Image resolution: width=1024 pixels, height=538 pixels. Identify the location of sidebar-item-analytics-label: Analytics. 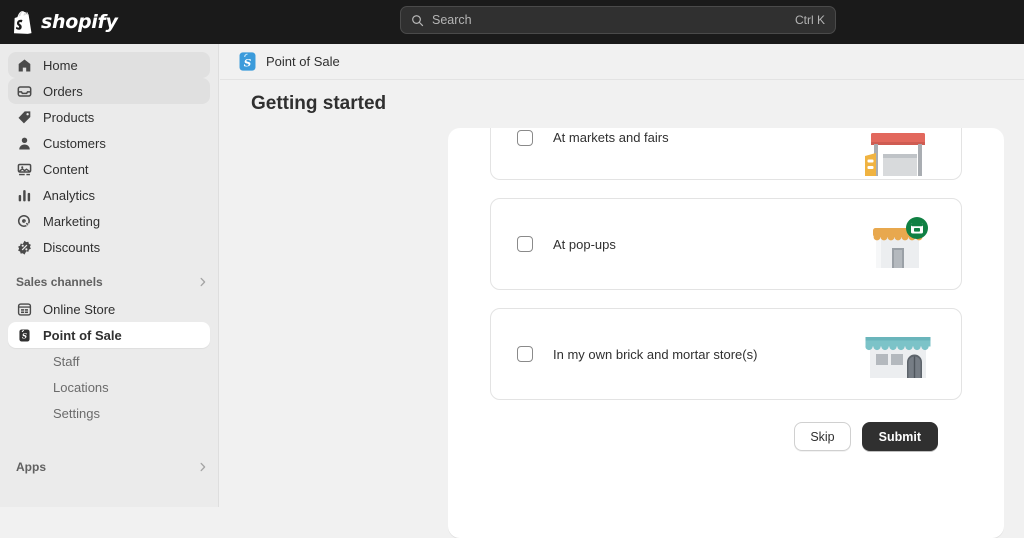
(69, 195).